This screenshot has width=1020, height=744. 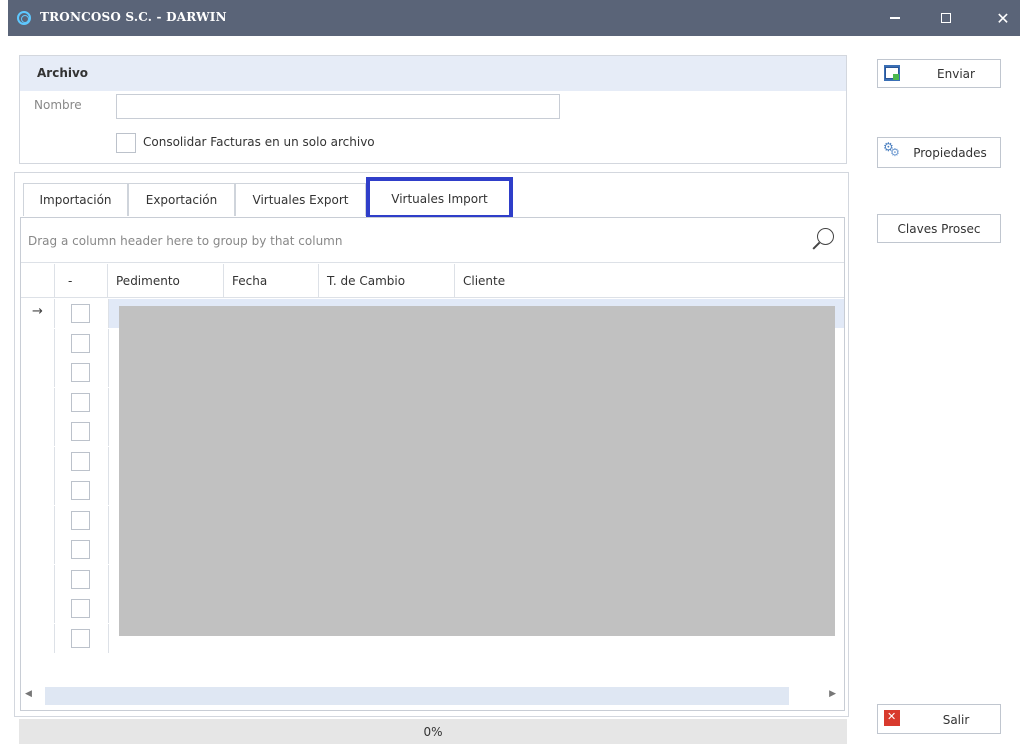 I want to click on search-icon, so click(x=822, y=240).